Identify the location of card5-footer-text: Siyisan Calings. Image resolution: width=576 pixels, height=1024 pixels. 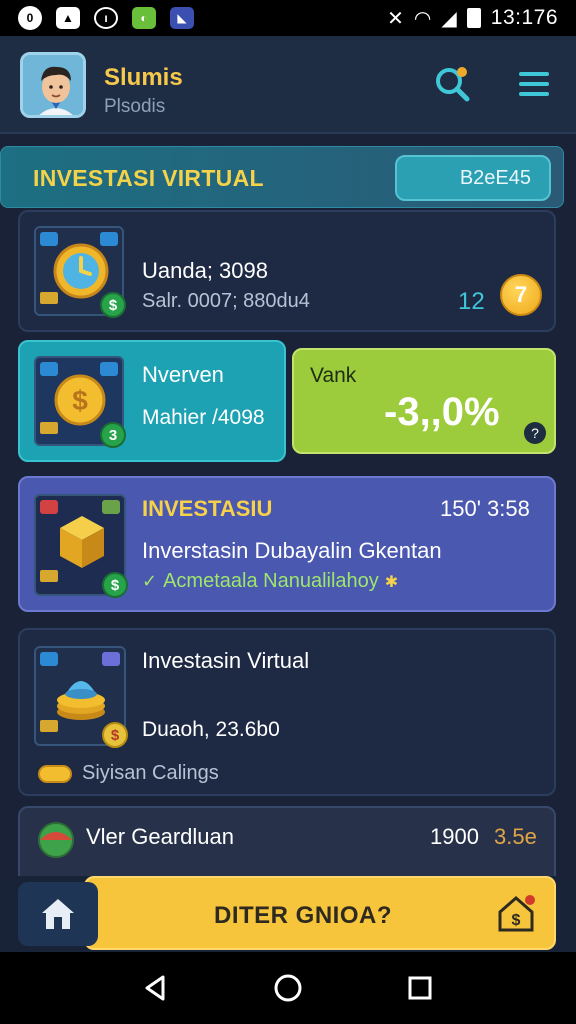
(150, 773).